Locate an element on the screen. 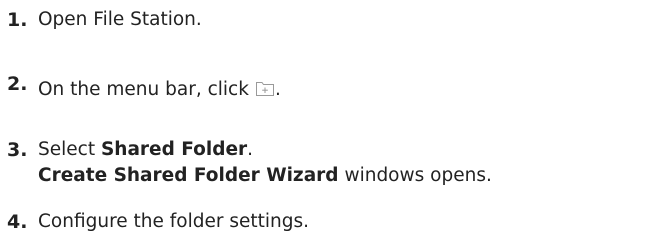 This screenshot has width=654, height=252. step-text-before: Select is located at coordinates (69, 149).